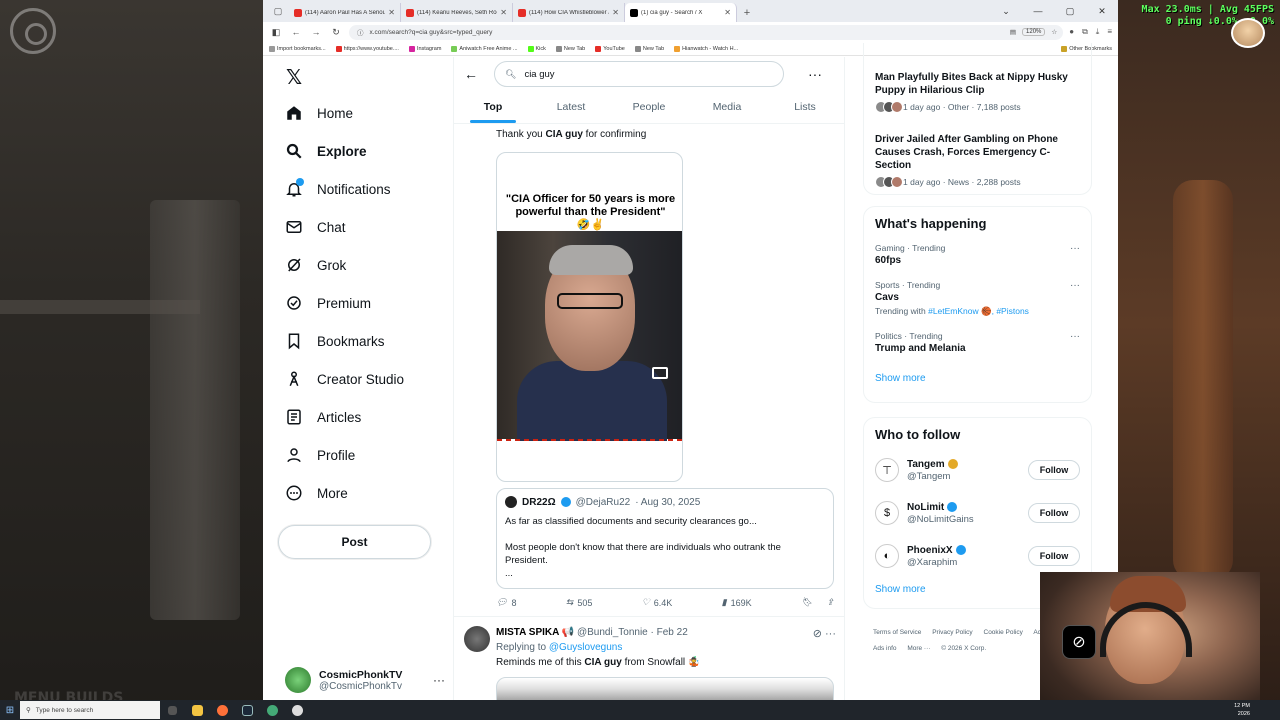 The width and height of the screenshot is (1280, 720). Describe the element at coordinates (569, 602) in the screenshot. I see `repost-icon: ⇆` at that location.